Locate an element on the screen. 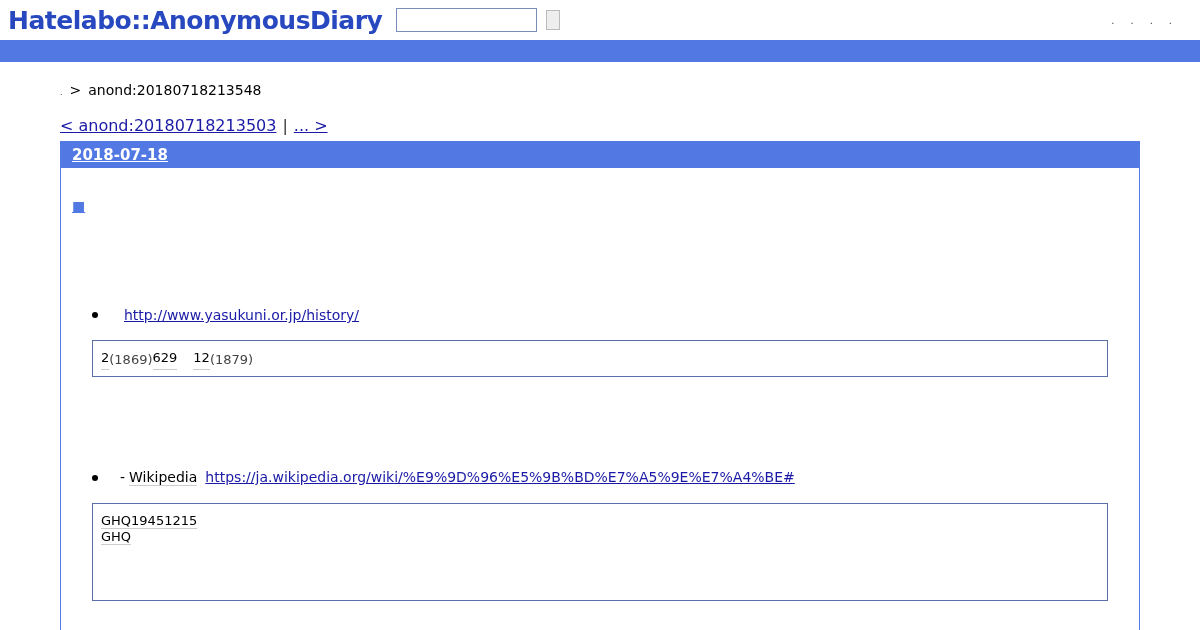 This screenshot has height=630, width=1200. search-button is located at coordinates (553, 20).